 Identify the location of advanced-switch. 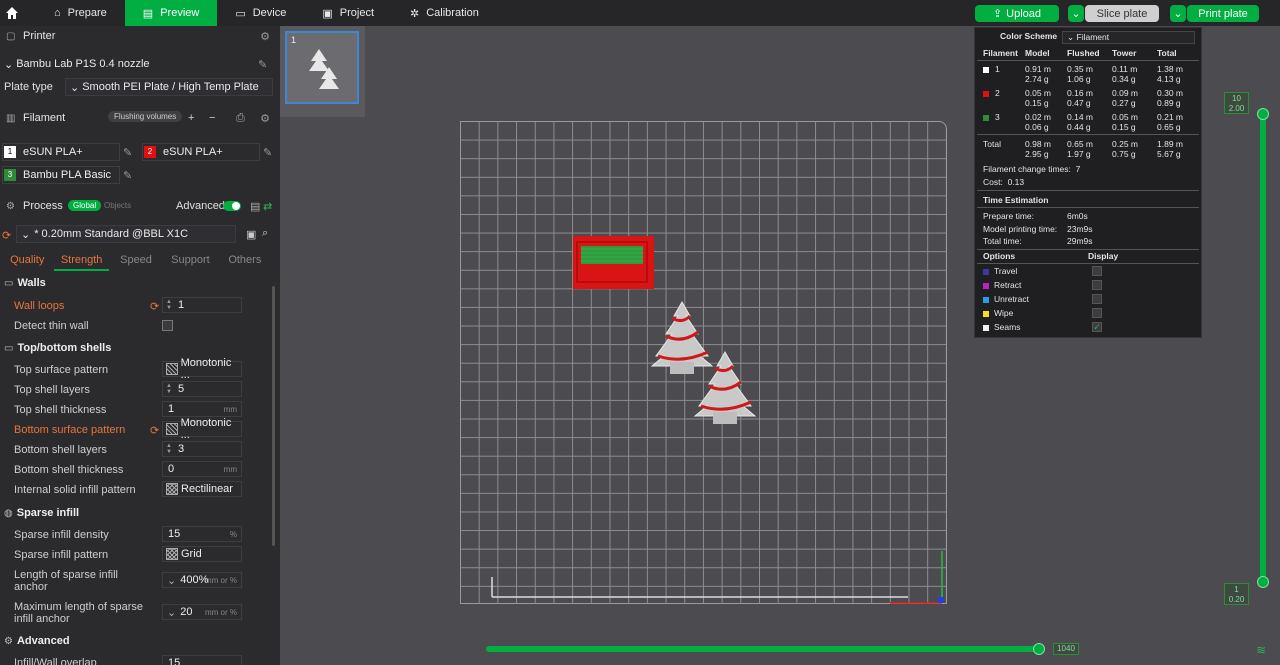
(232, 206).